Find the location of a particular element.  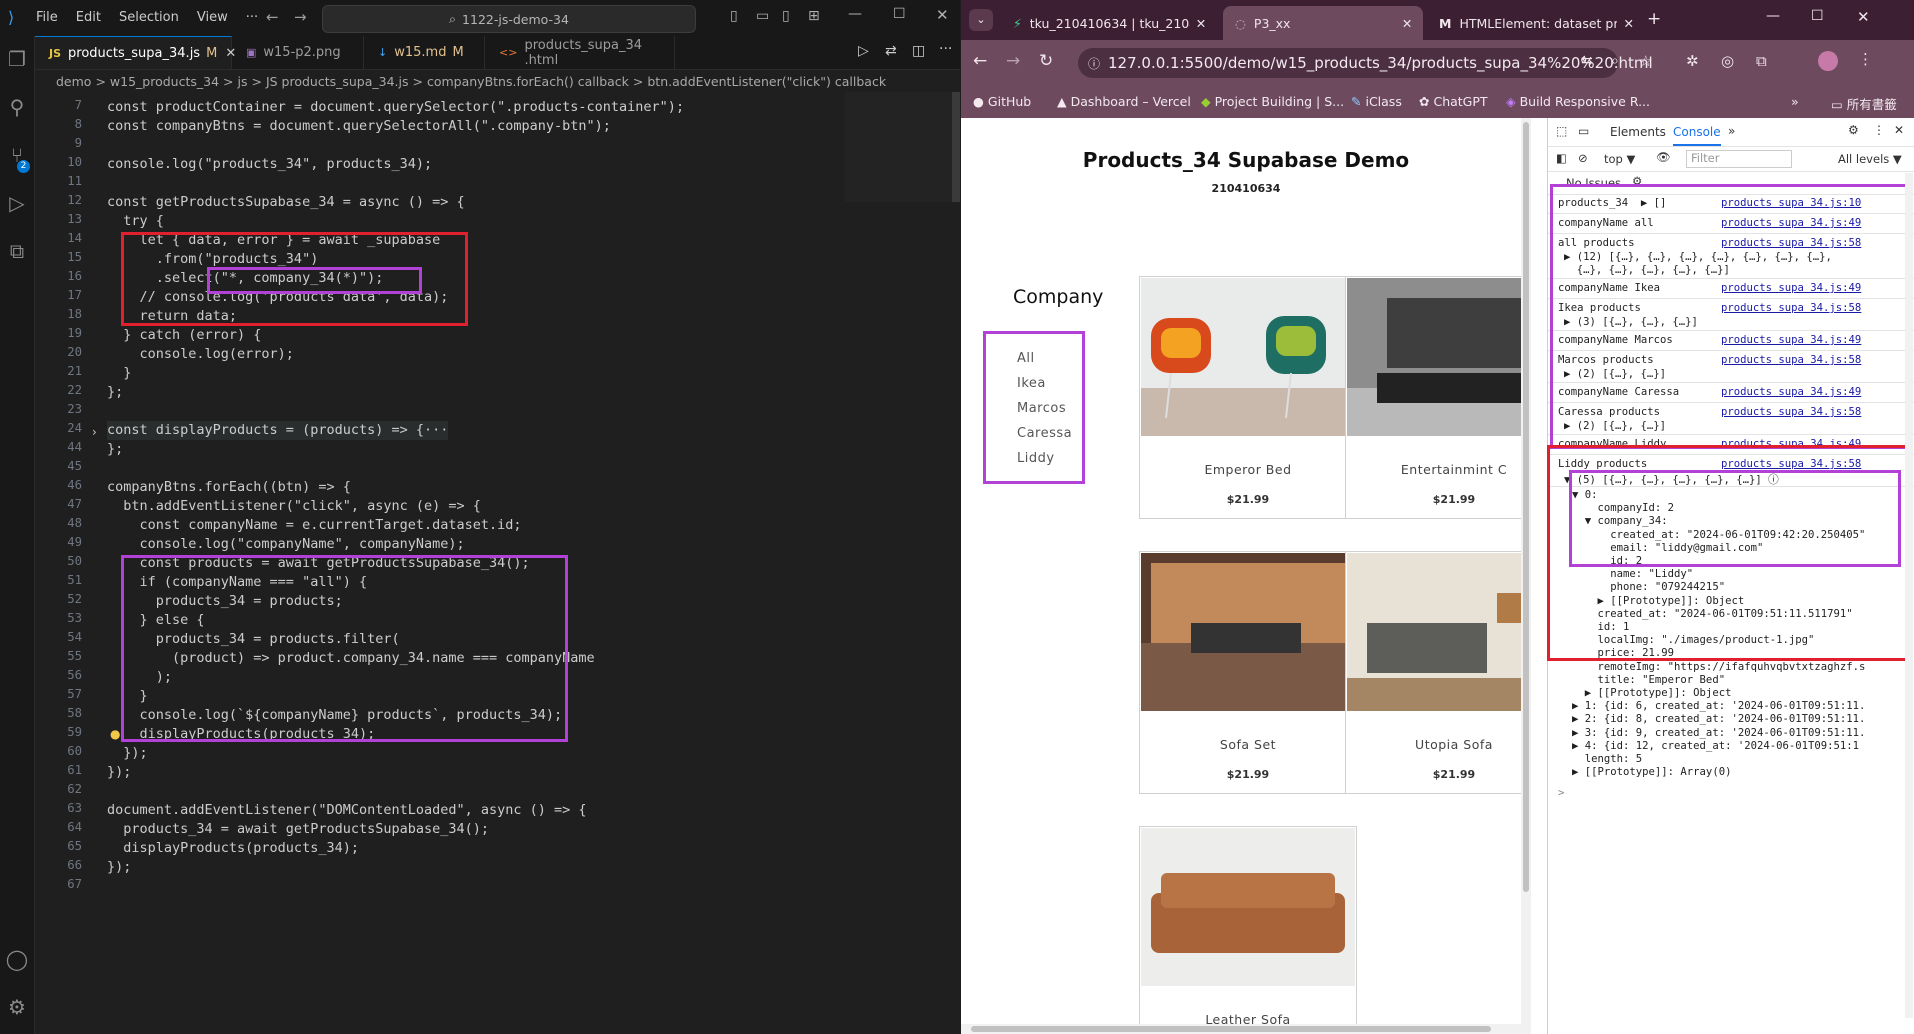

translate-icon: ⇆ is located at coordinates (1587, 61).